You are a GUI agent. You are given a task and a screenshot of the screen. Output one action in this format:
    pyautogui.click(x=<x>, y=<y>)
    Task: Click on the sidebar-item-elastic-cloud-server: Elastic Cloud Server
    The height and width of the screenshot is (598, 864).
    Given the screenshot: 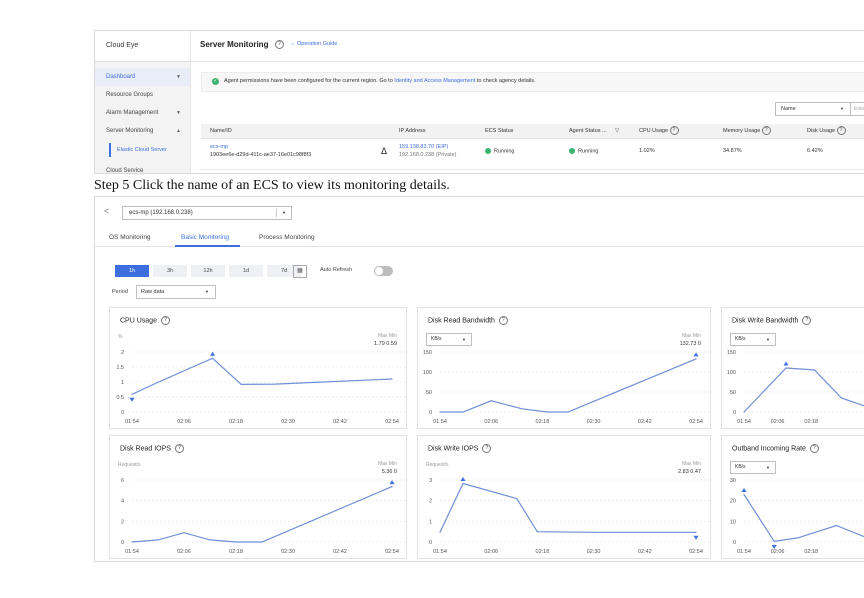 What is the action you would take?
    pyautogui.click(x=149, y=150)
    